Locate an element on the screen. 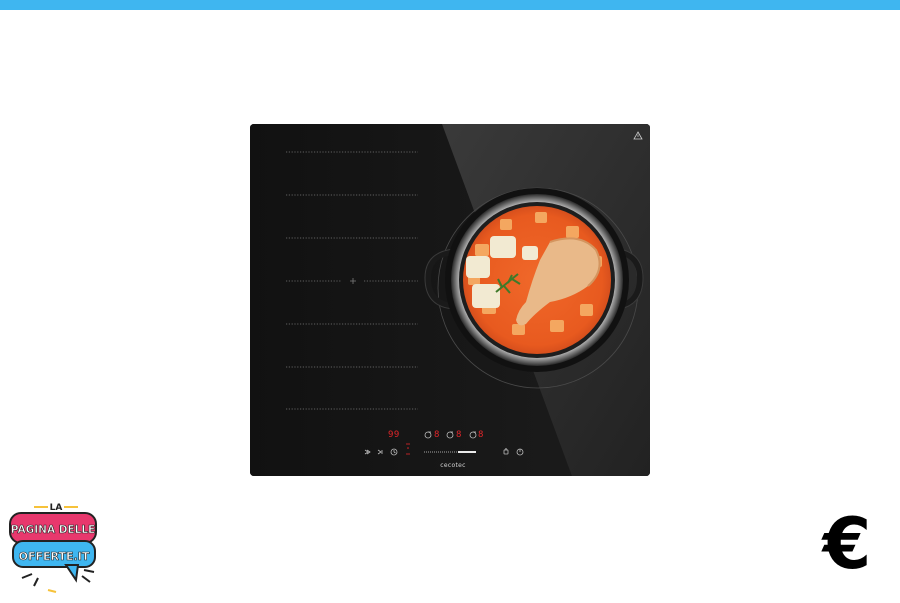 This screenshot has width=900, height=603. zone-display-3: 8 is located at coordinates (481, 435).